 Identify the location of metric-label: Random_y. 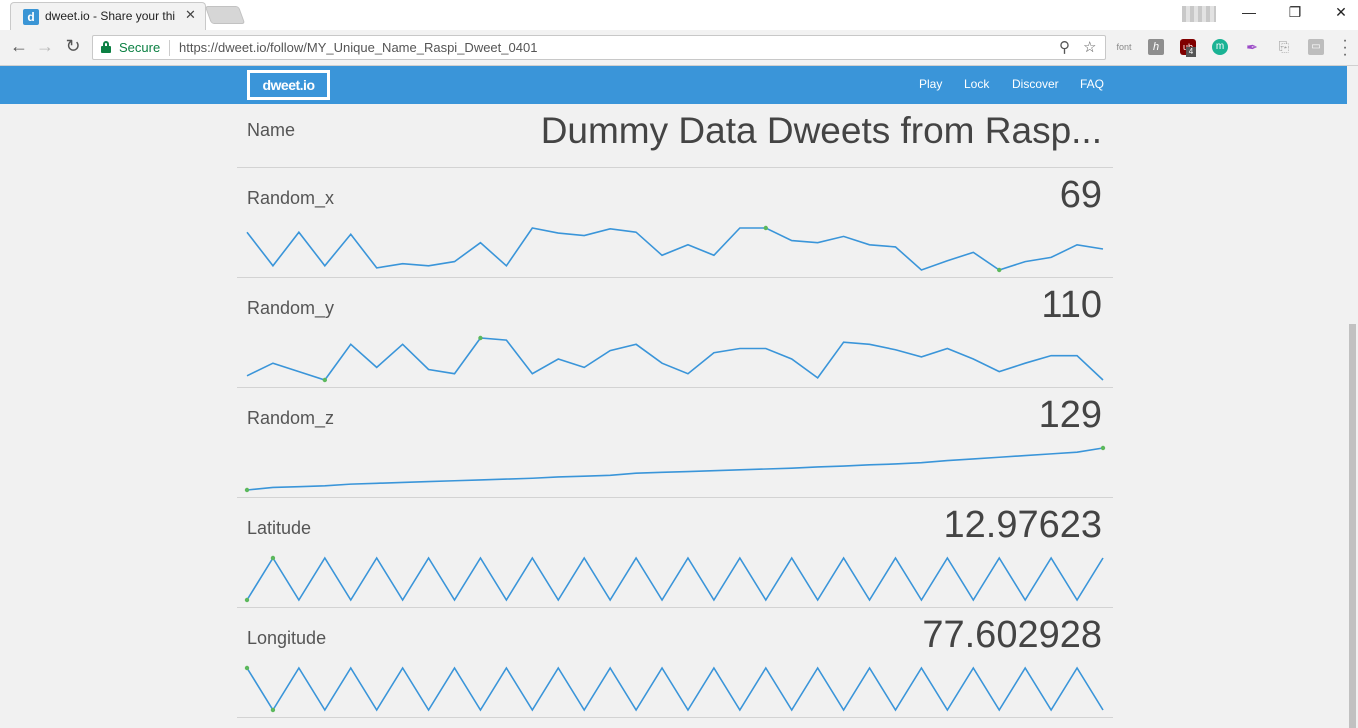
(291, 308).